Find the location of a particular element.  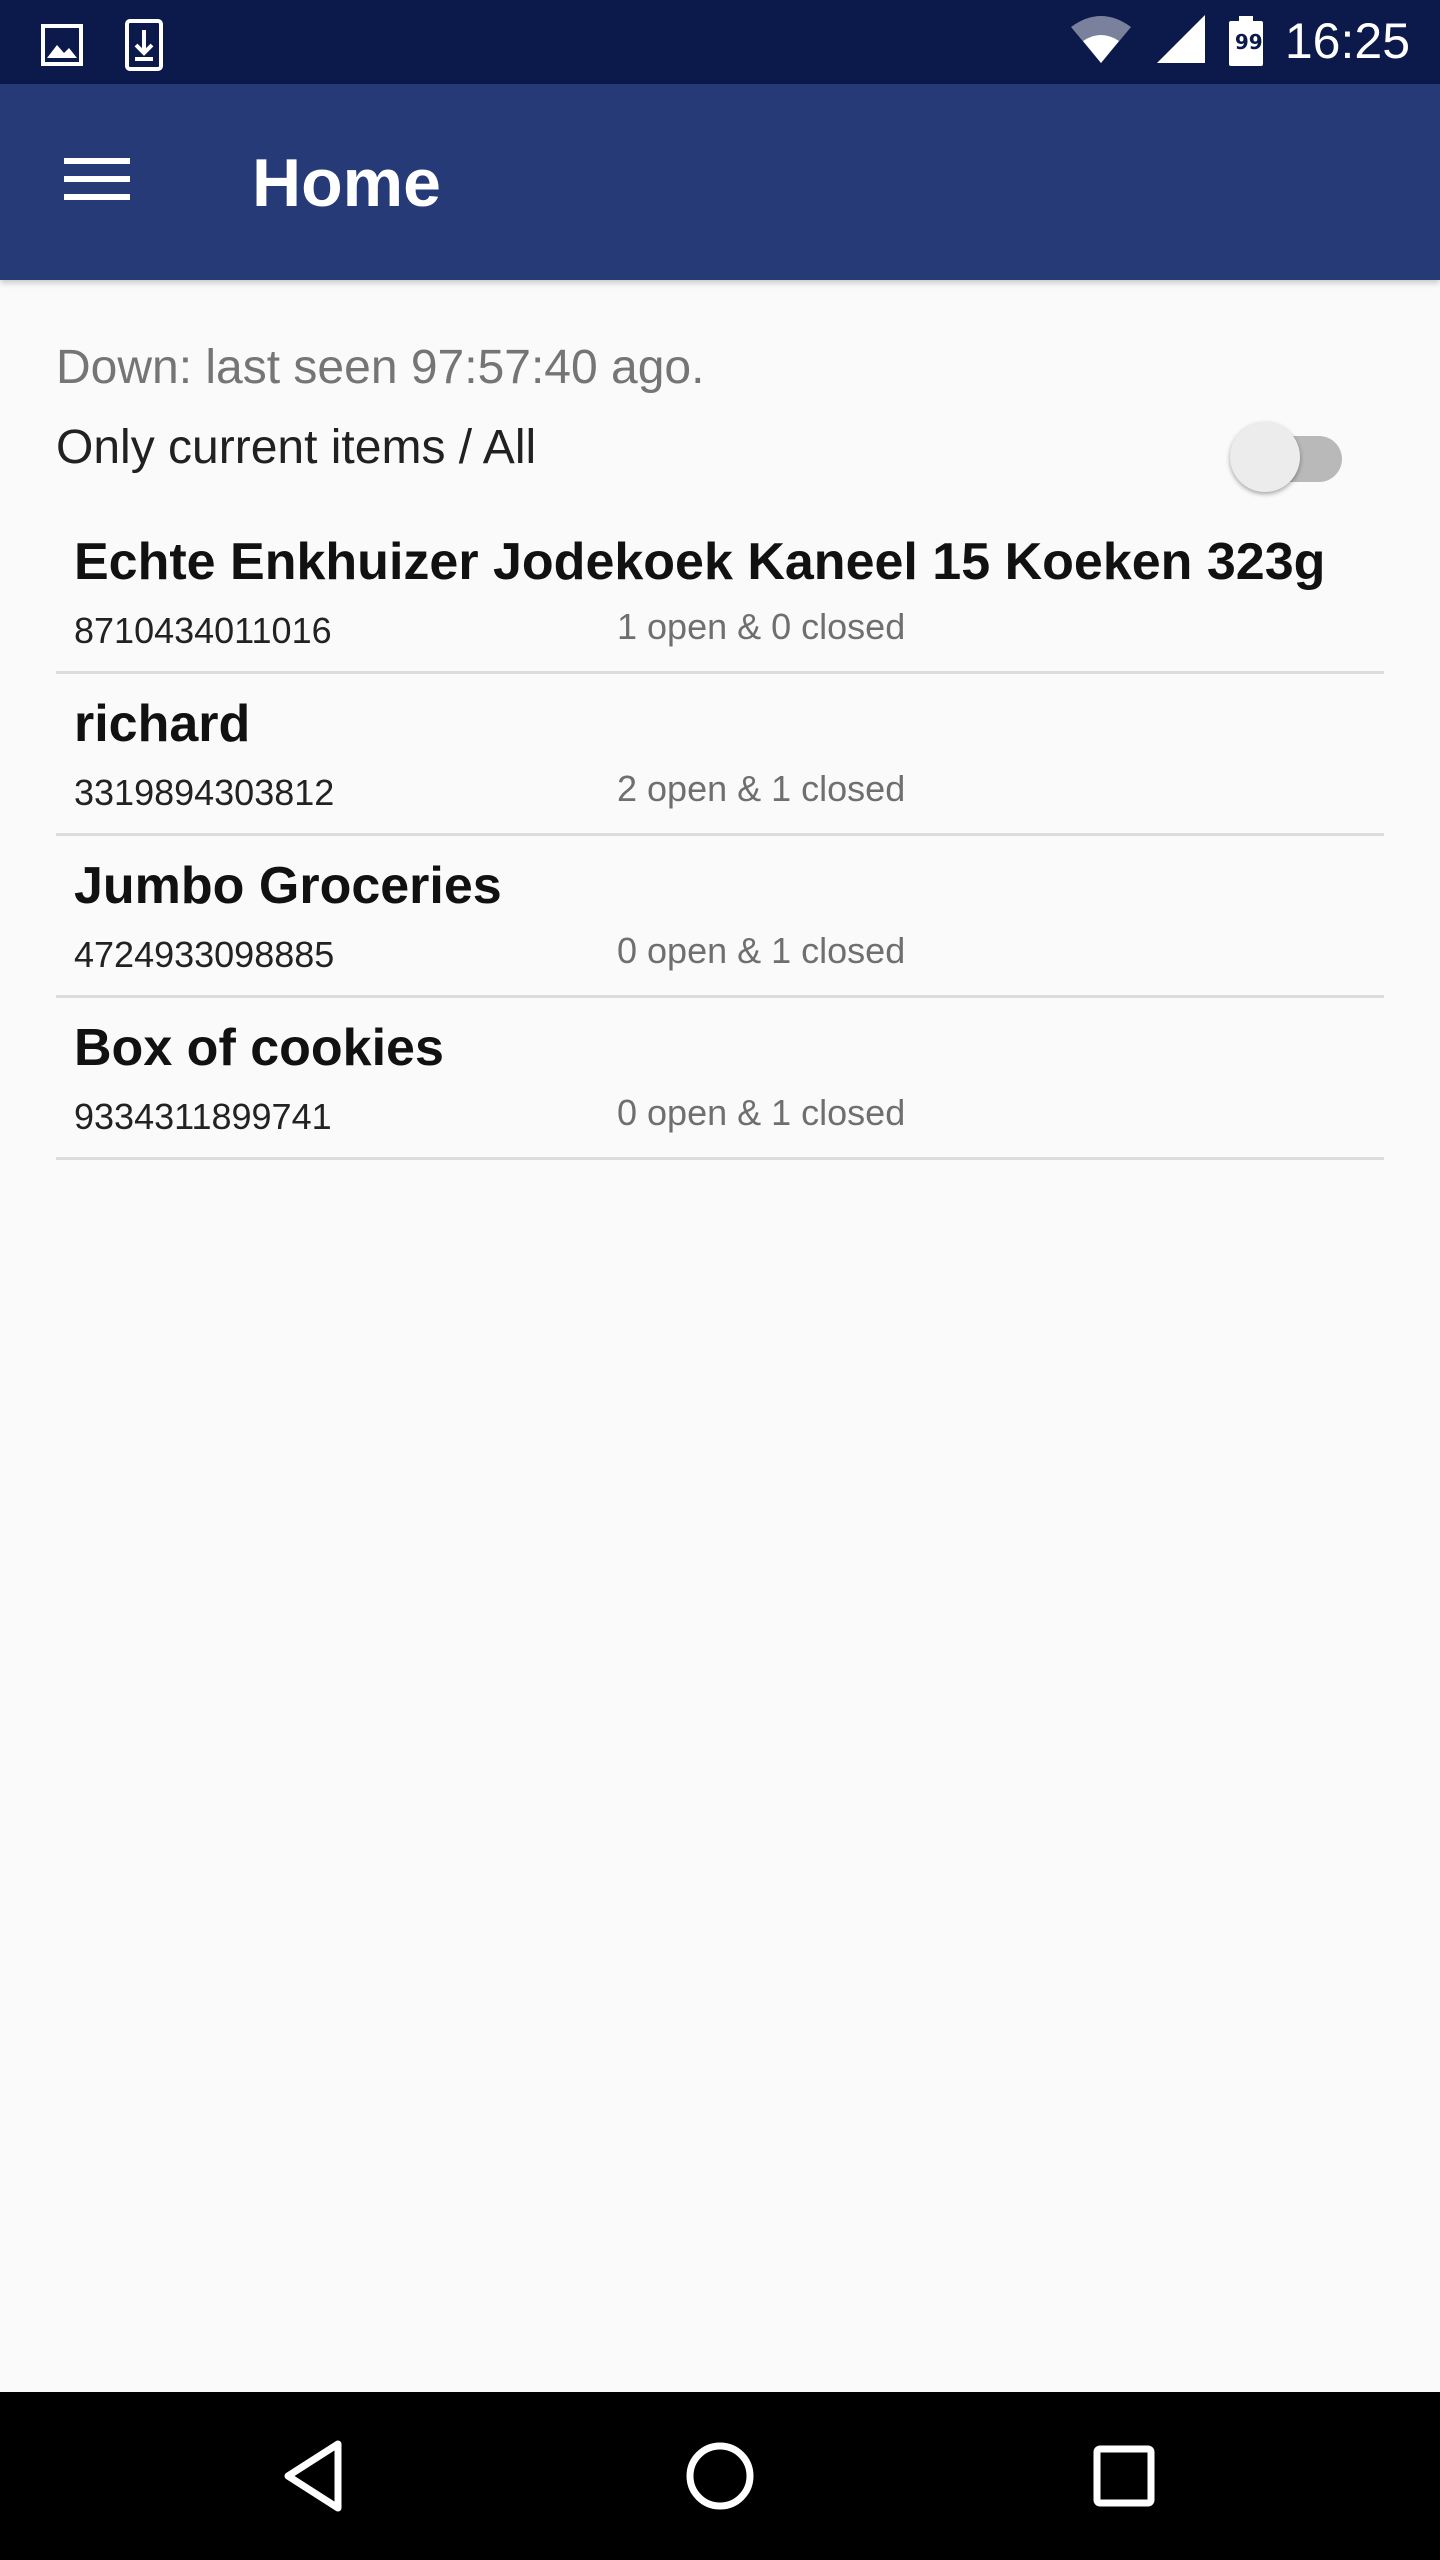

last-seen-status: Down: last seen 97:57:40 ago. is located at coordinates (380, 367).